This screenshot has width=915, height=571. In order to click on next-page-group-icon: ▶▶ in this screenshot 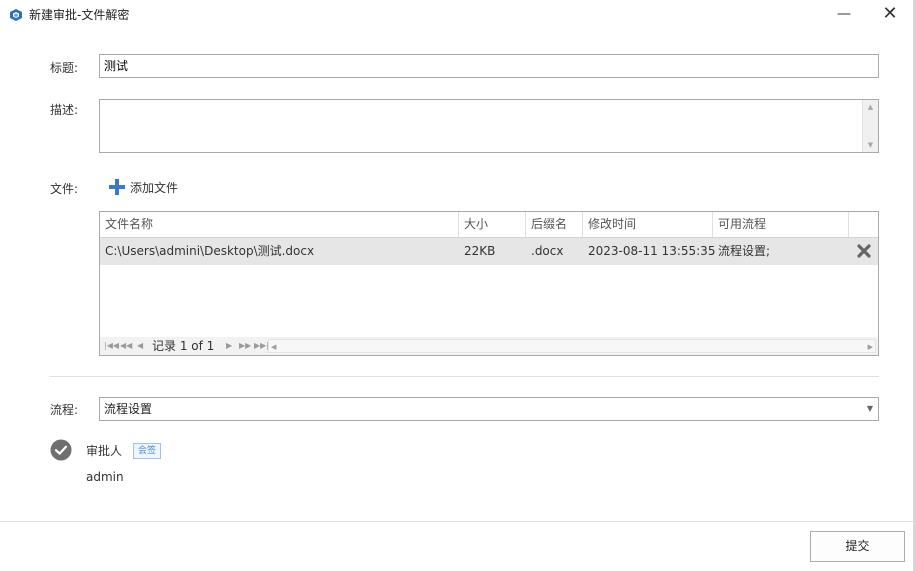, I will do `click(245, 346)`.